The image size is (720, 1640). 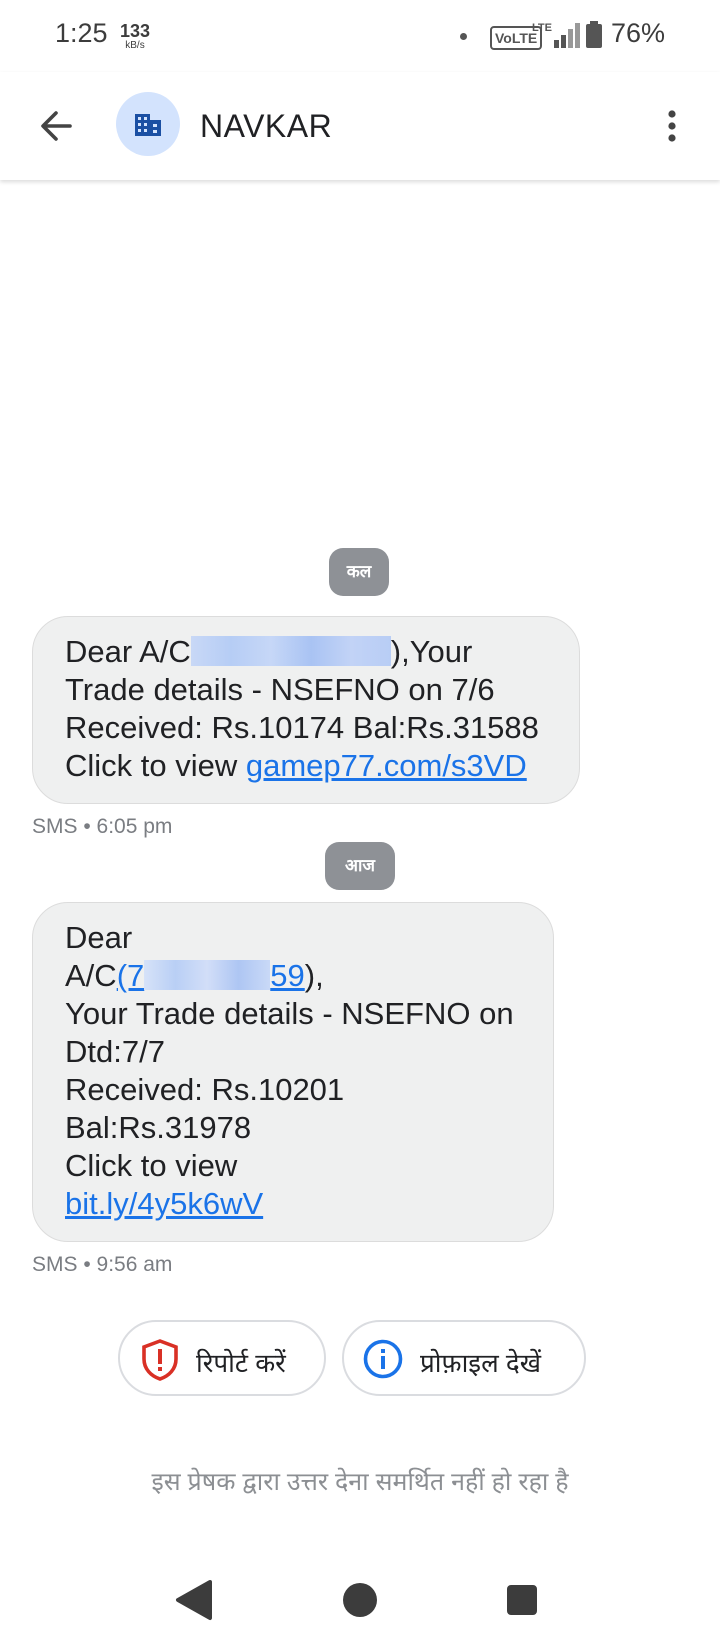 What do you see at coordinates (360, 126) in the screenshot?
I see `app-bar: NAVKAR` at bounding box center [360, 126].